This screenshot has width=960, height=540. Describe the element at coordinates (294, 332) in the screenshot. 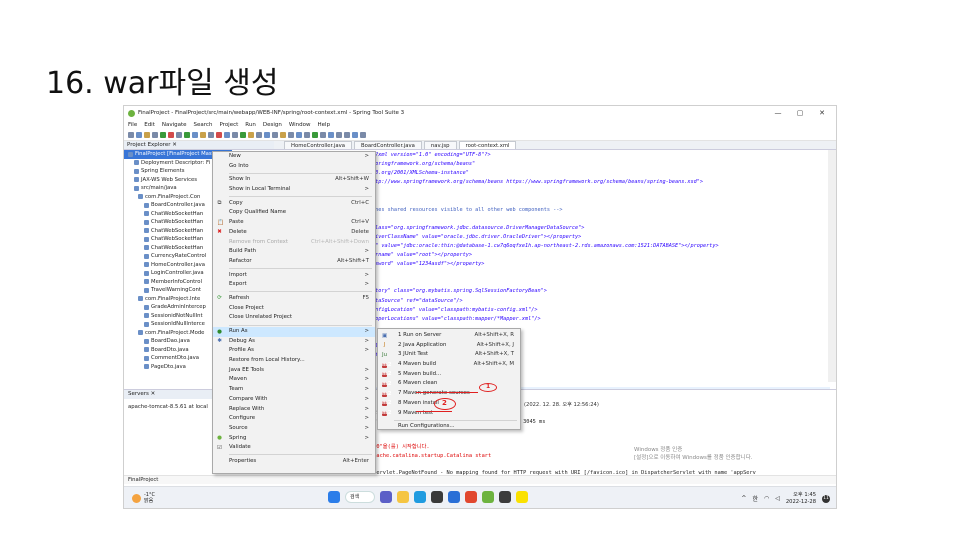

I see `menu-item-run-as: ● Run As >` at that location.